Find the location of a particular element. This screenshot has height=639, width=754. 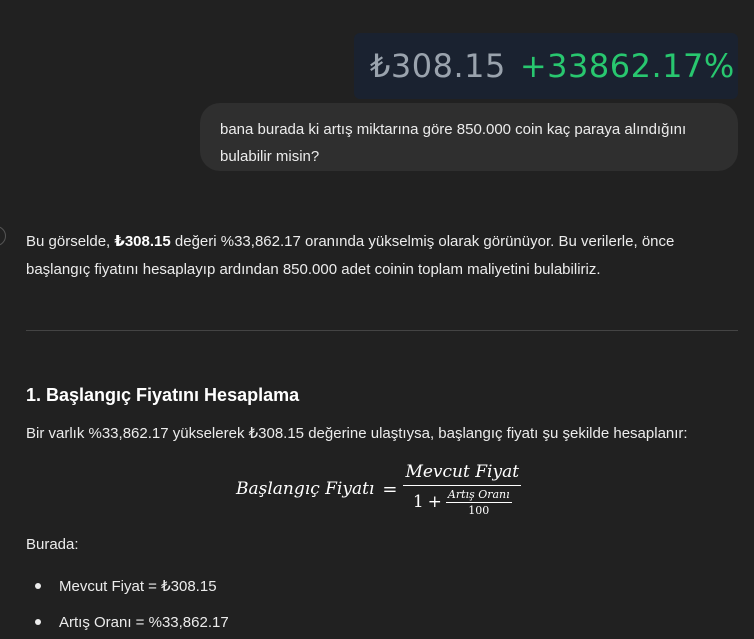

section-heading: 1. Başlangıç Fiyatını Hesaplama is located at coordinates (163, 395).